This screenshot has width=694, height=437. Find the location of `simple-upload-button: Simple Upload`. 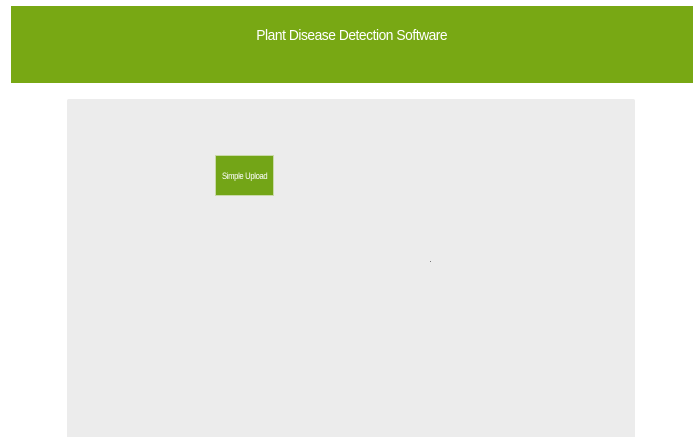

simple-upload-button: Simple Upload is located at coordinates (244, 175).